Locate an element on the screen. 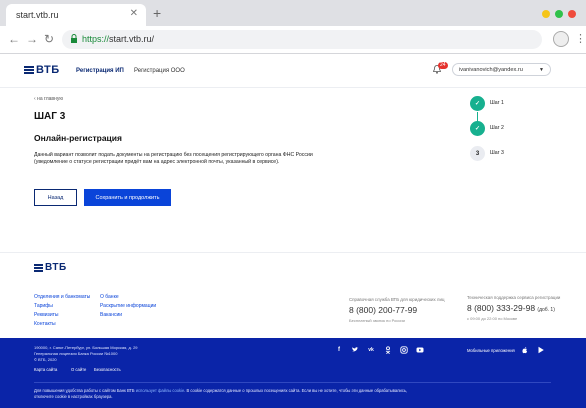  tech-support-note: с 09:00 до 22:00 по Москве is located at coordinates (492, 318).